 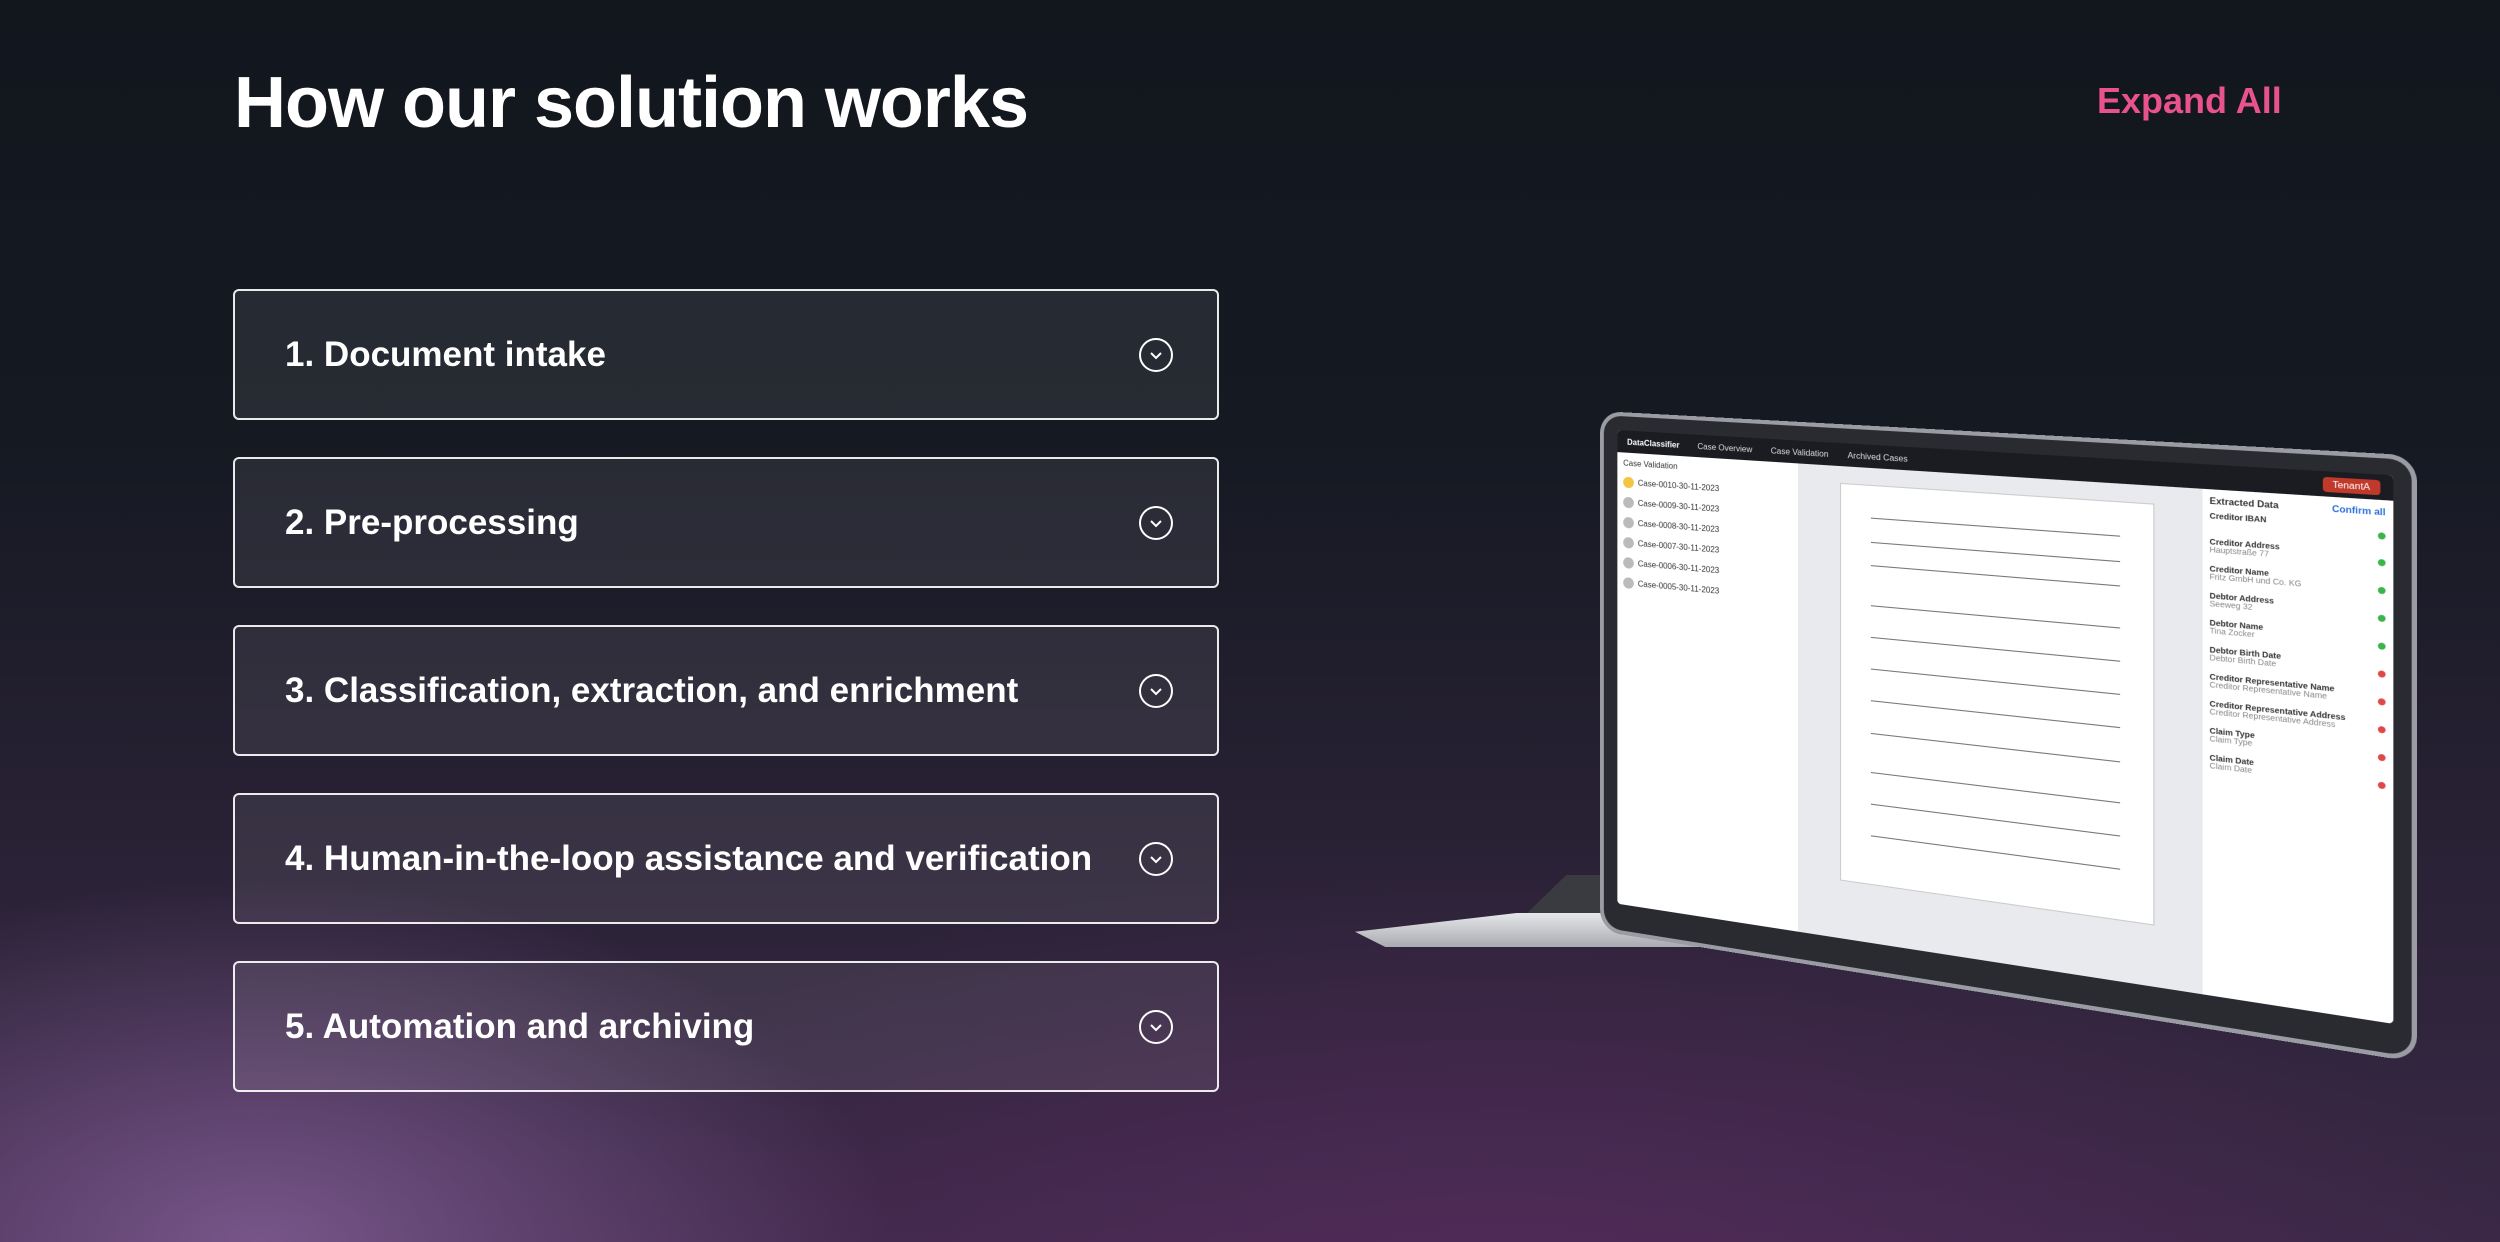 I want to click on panel-title: Extracted Data, so click(x=2244, y=503).